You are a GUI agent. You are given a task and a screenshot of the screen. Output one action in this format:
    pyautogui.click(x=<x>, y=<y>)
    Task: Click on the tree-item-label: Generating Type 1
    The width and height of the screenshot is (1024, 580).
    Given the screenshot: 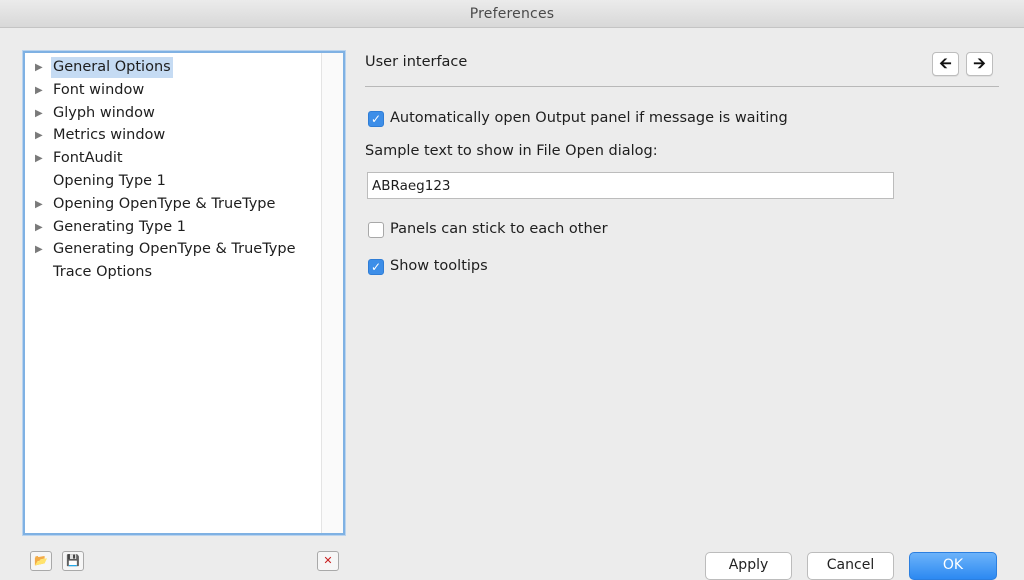 What is the action you would take?
    pyautogui.click(x=119, y=226)
    